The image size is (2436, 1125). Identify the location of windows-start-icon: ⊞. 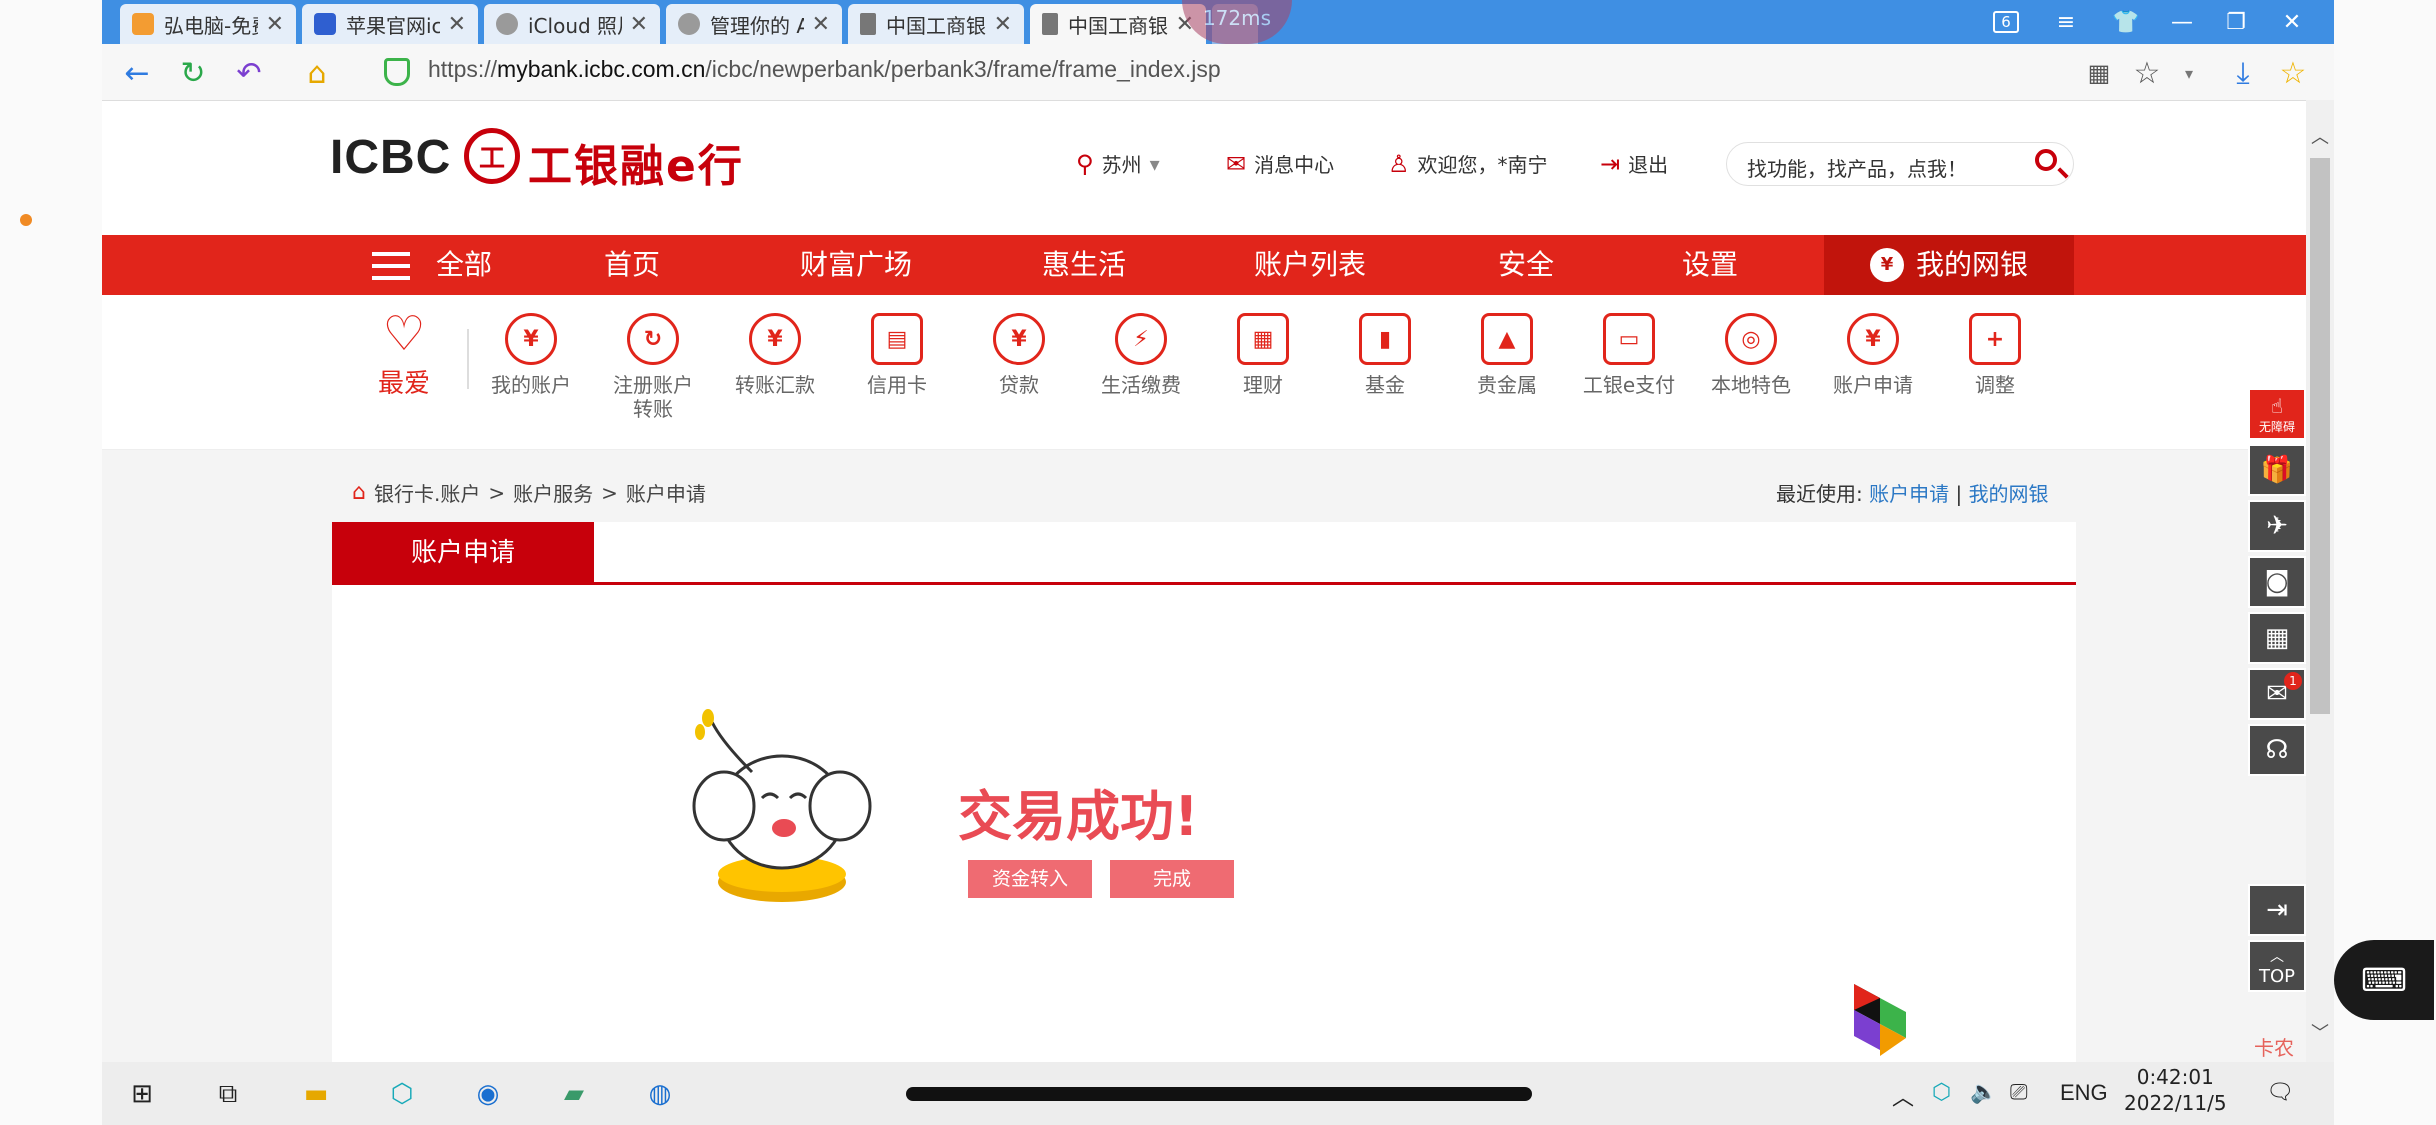
(142, 1094).